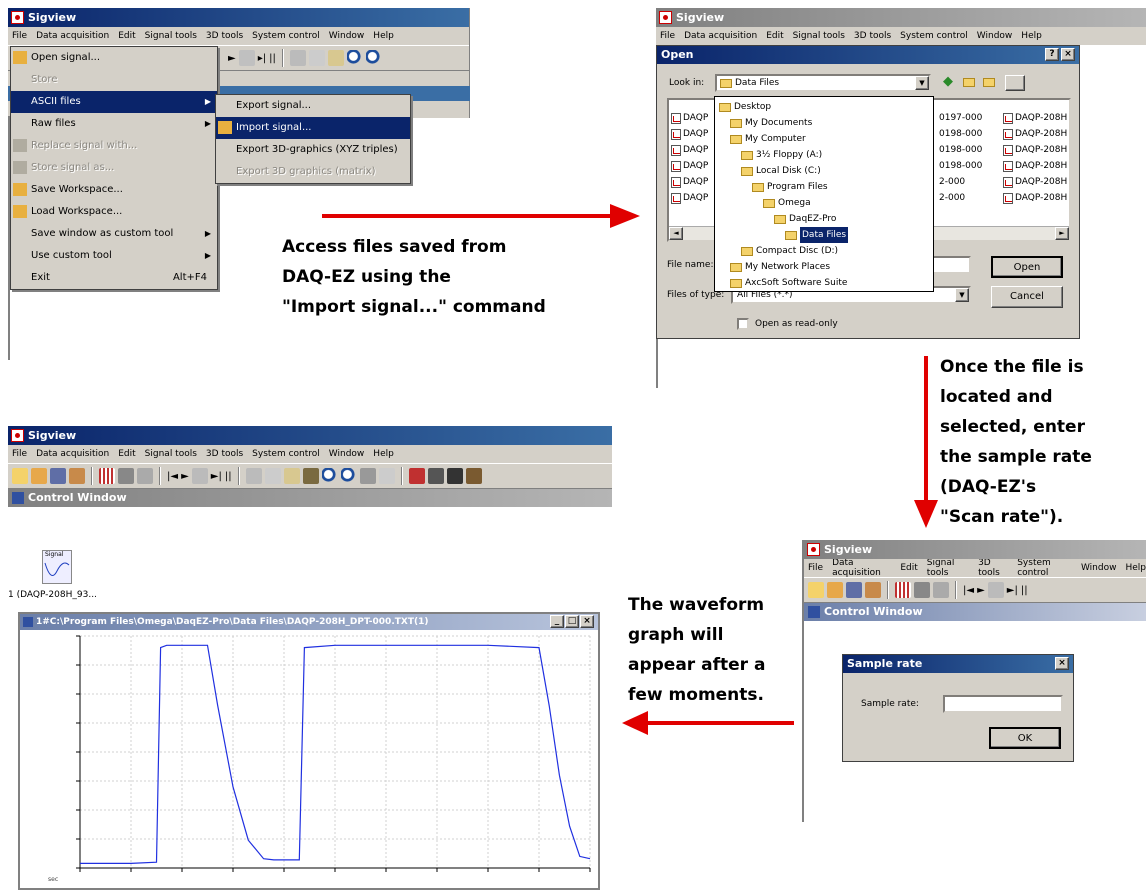 The width and height of the screenshot is (1146, 890). I want to click on up-folder-icon, so click(969, 82).